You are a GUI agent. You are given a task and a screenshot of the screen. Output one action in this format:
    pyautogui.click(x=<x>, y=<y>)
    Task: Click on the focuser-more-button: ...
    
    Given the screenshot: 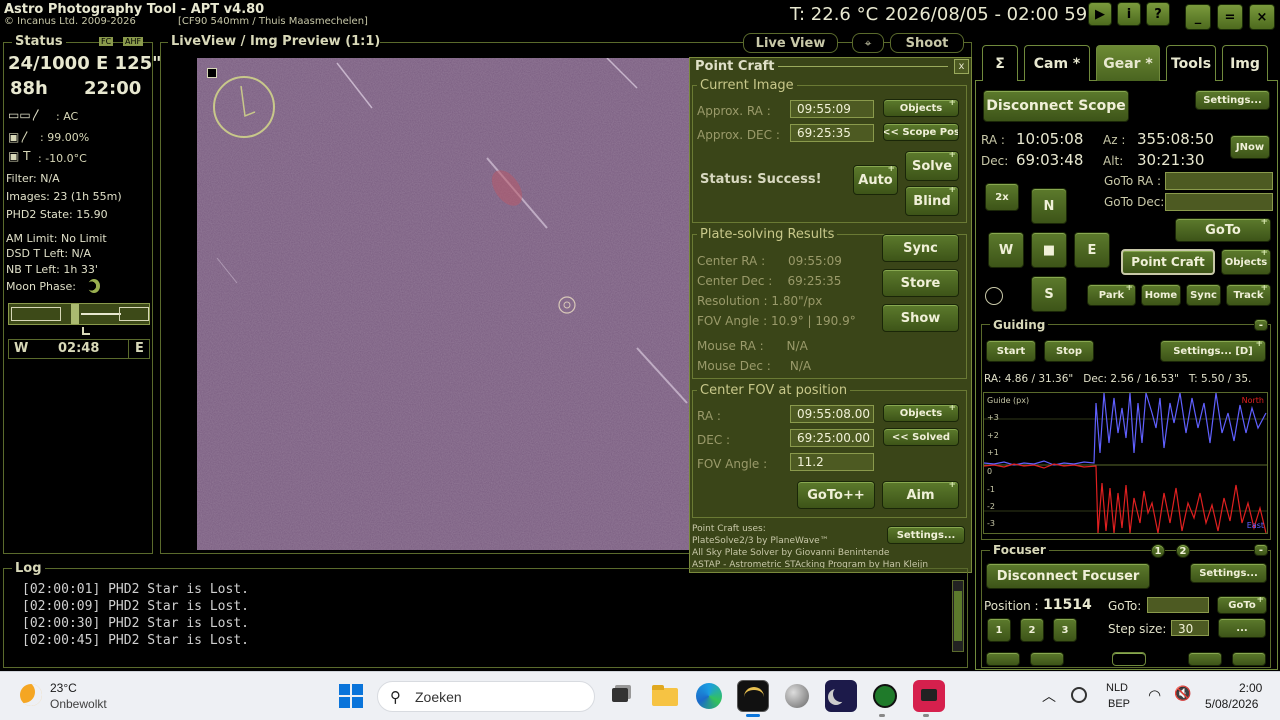 What is the action you would take?
    pyautogui.click(x=1242, y=628)
    